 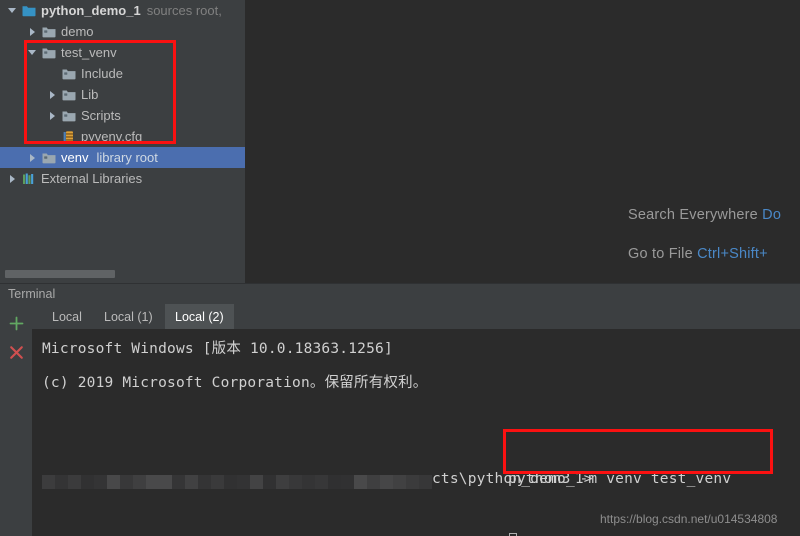 I want to click on hint-search-everywhere: Search Everywhere Do, so click(x=704, y=215).